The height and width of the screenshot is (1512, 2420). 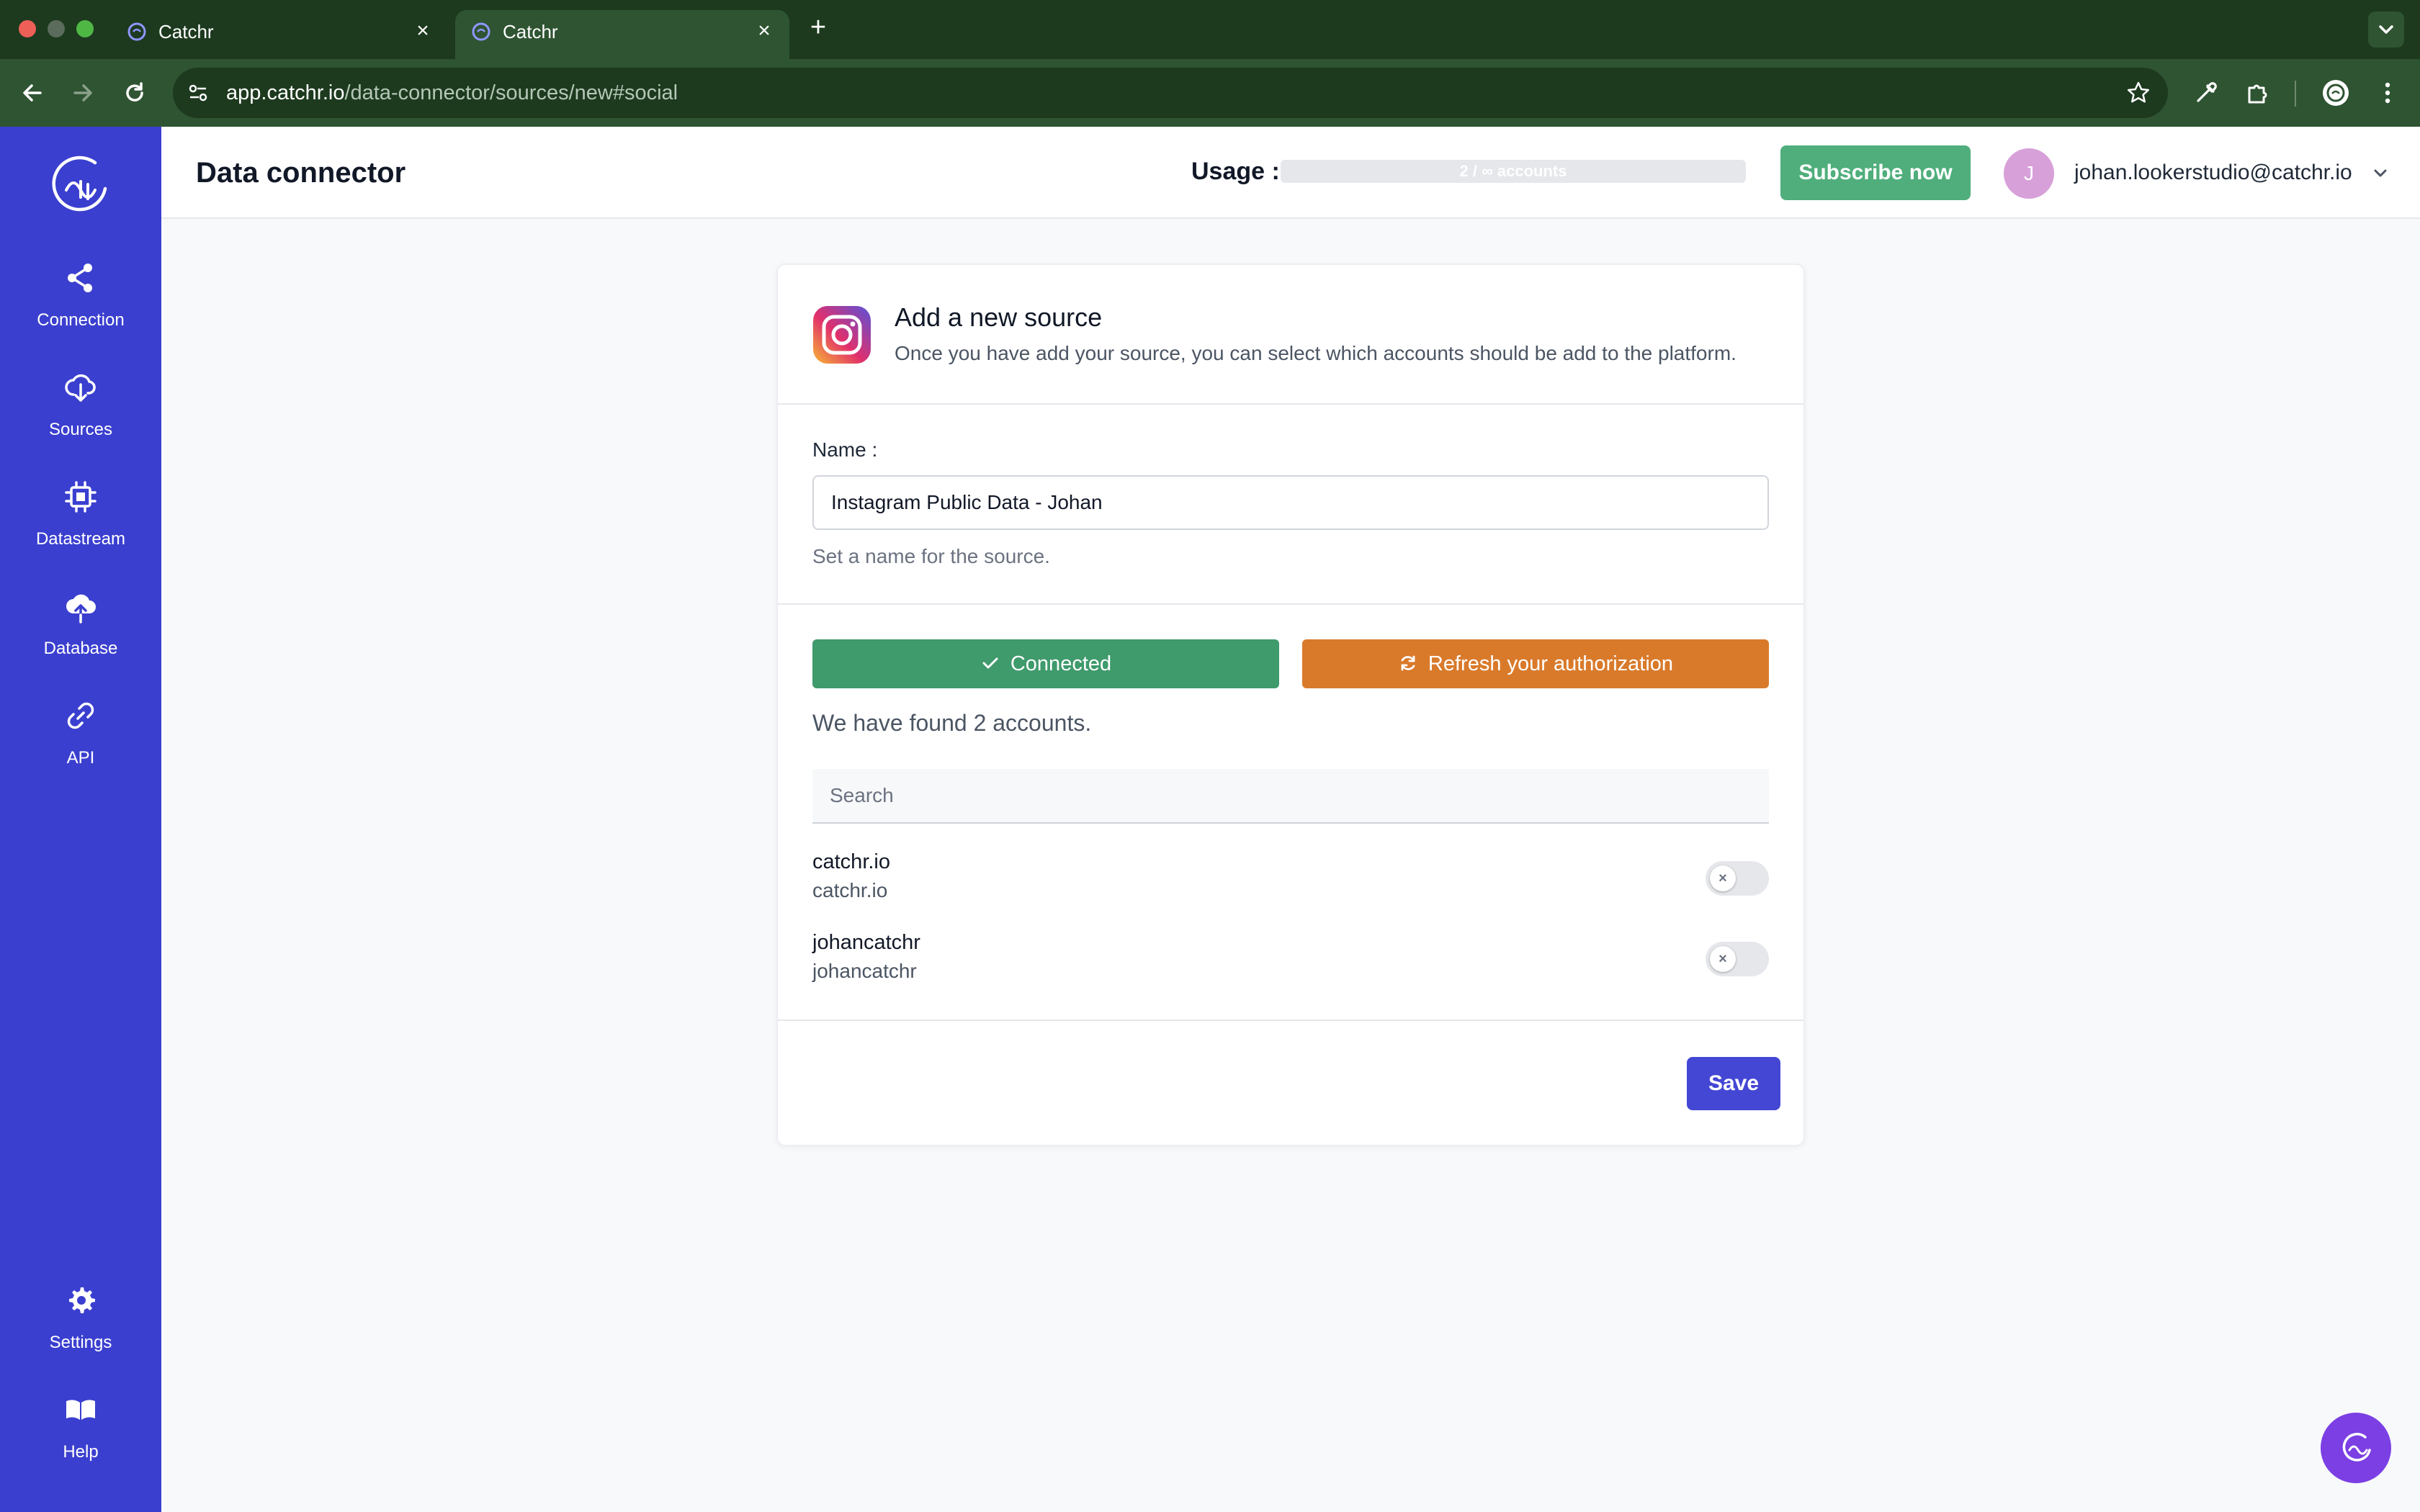 I want to click on source-name-input, so click(x=1290, y=502).